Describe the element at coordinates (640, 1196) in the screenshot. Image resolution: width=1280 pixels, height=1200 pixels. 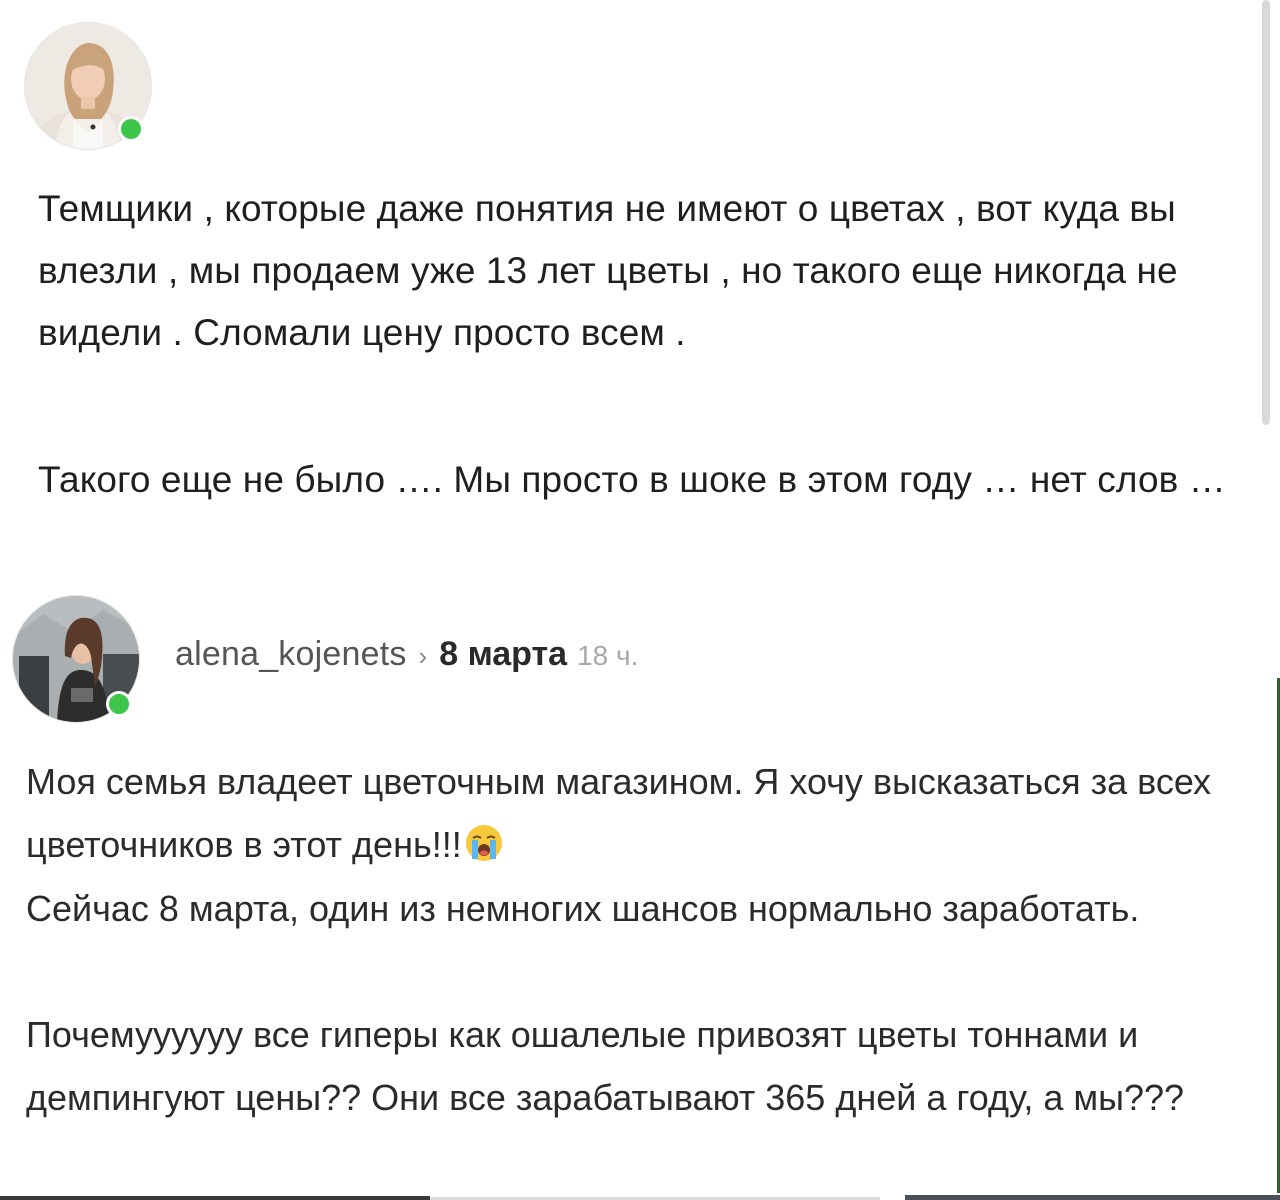
I see `bottom-edge` at that location.